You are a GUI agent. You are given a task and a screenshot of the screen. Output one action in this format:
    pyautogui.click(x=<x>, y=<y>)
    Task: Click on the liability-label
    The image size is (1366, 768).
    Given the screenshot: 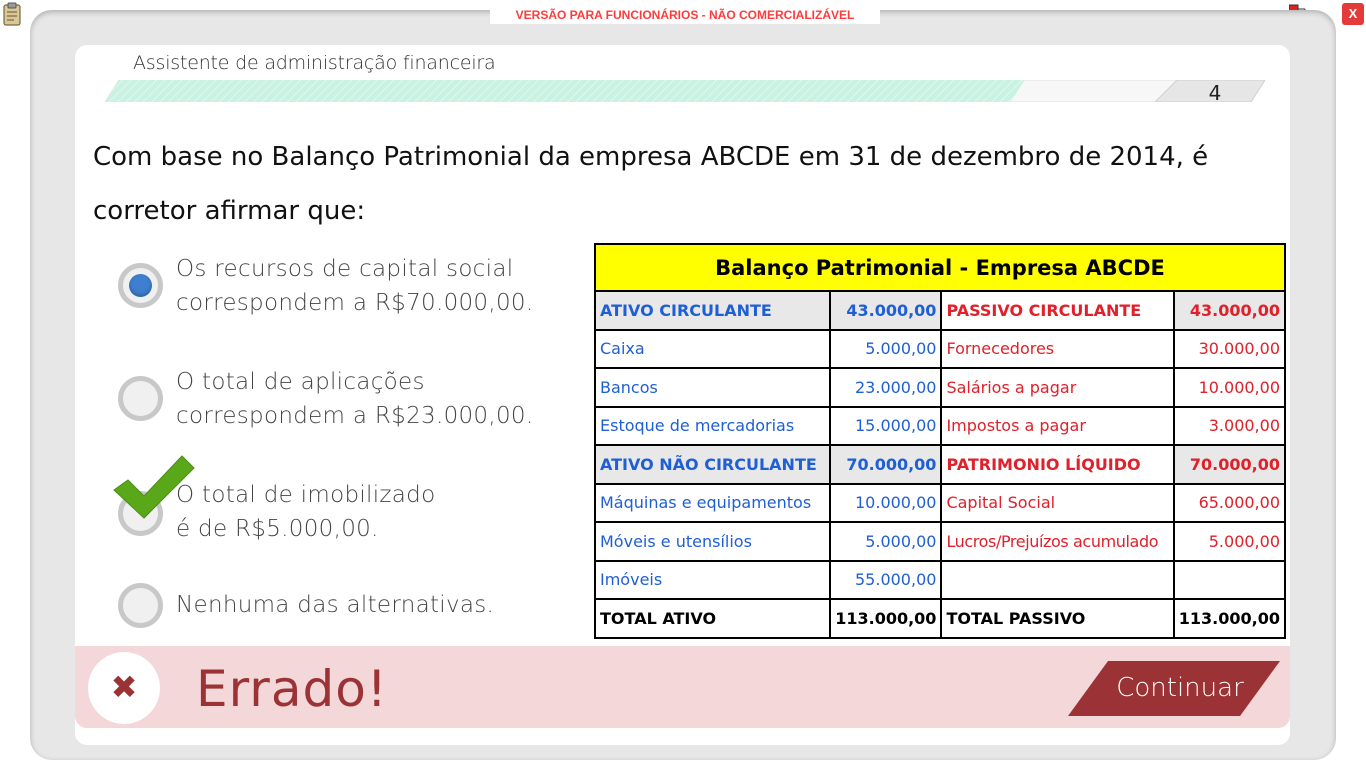 What is the action you would take?
    pyautogui.click(x=1057, y=579)
    